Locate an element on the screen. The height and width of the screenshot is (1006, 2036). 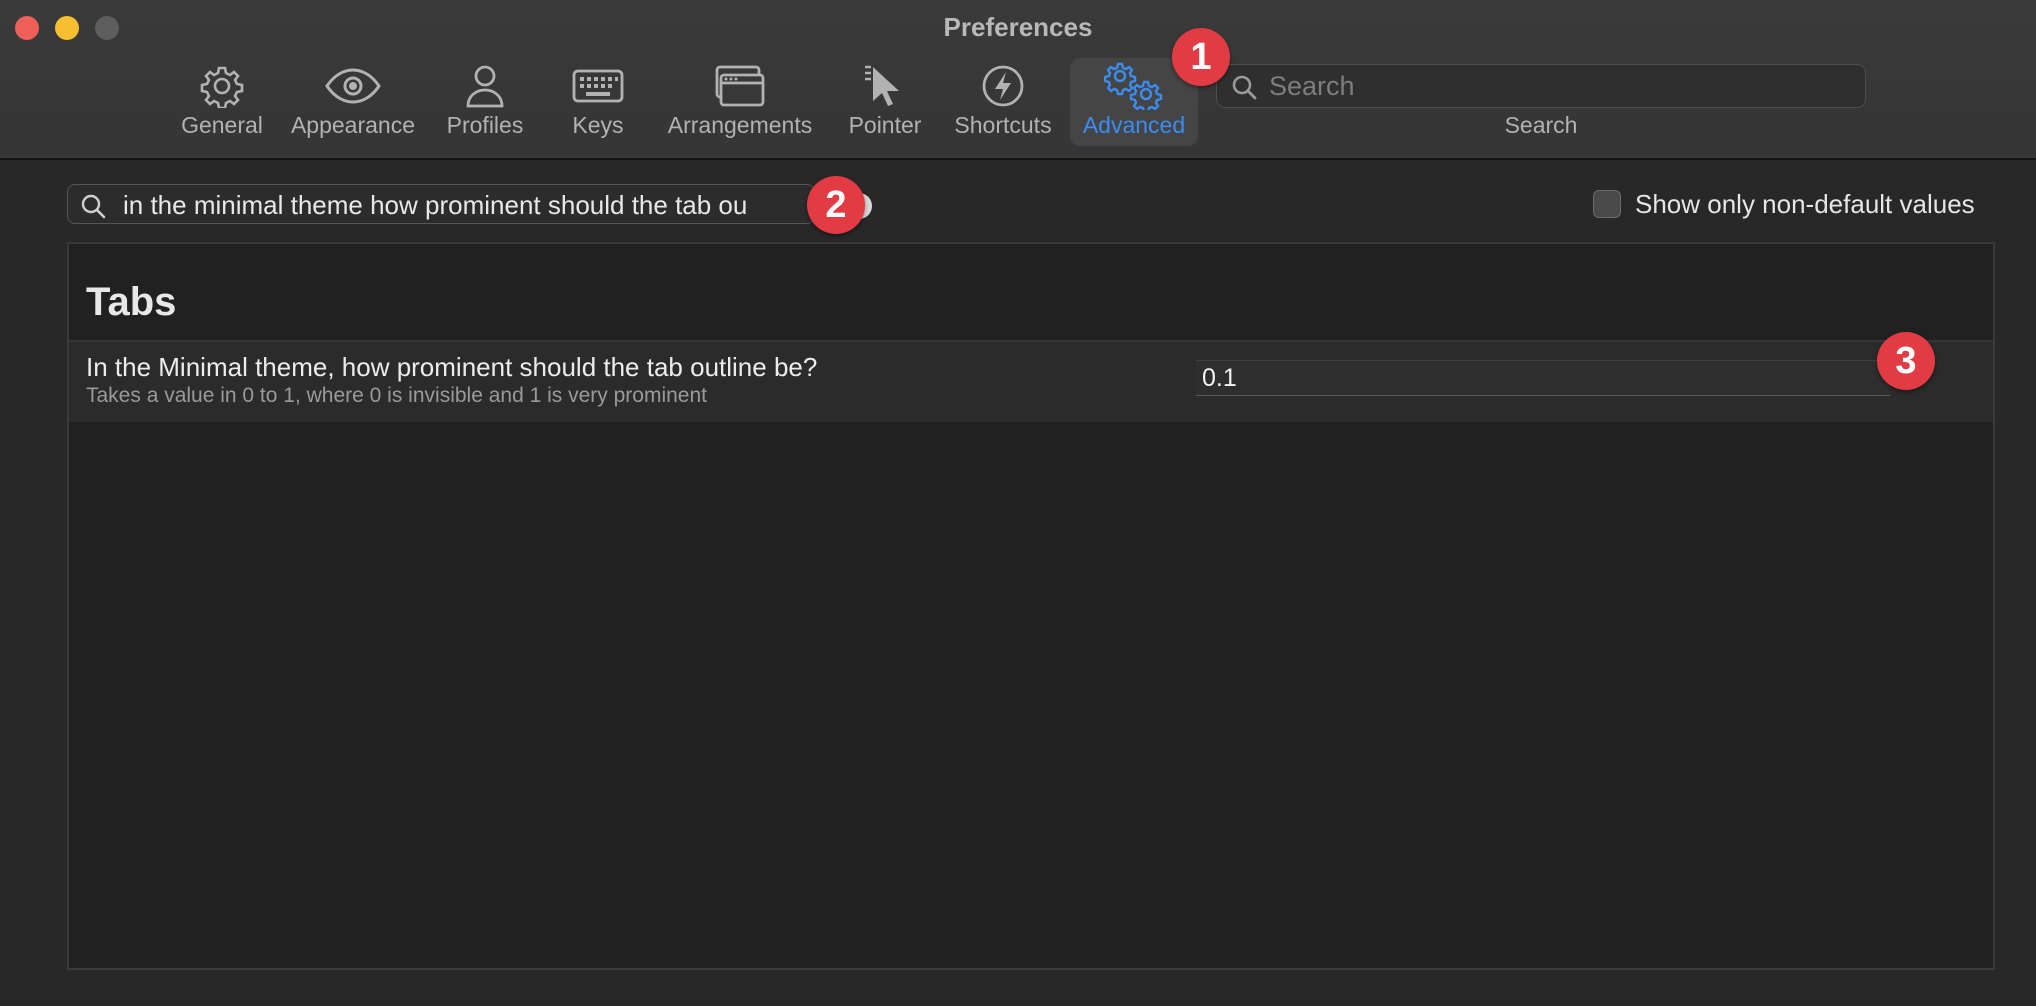
tab-general-label: General is located at coordinates (222, 125).